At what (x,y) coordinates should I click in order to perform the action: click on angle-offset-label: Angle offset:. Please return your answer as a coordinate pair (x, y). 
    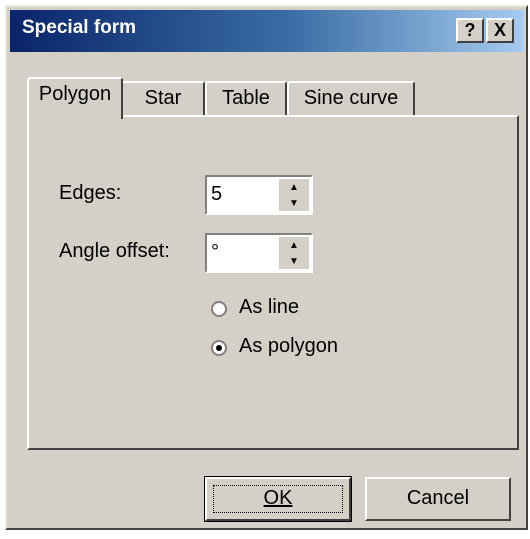
    Looking at the image, I should click on (114, 251).